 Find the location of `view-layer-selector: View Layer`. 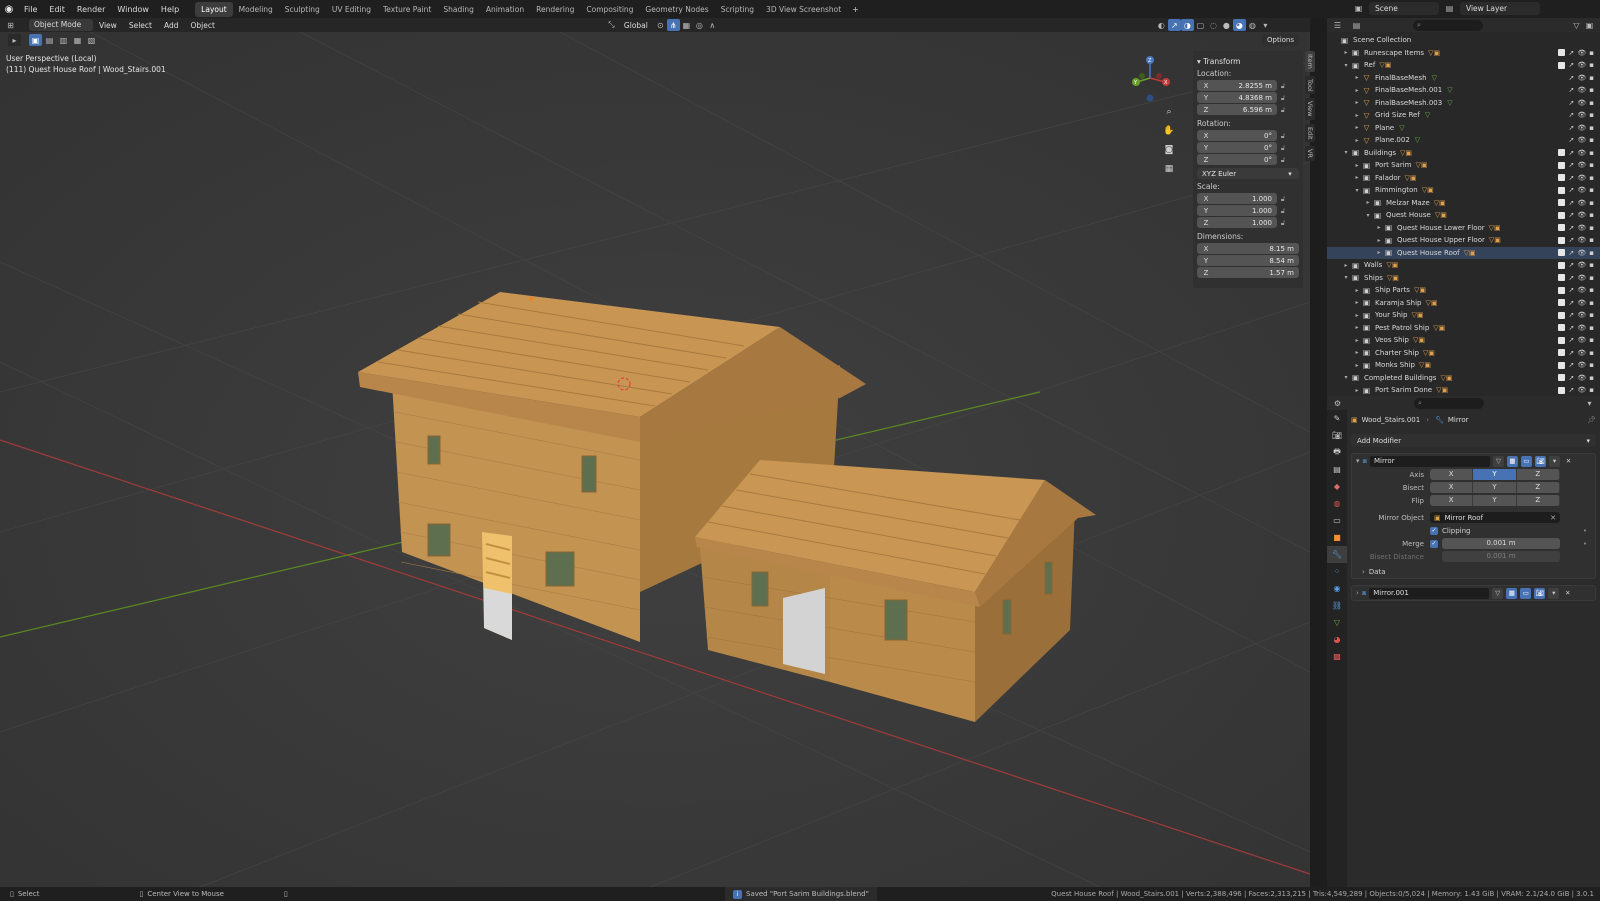

view-layer-selector: View Layer is located at coordinates (1500, 8).